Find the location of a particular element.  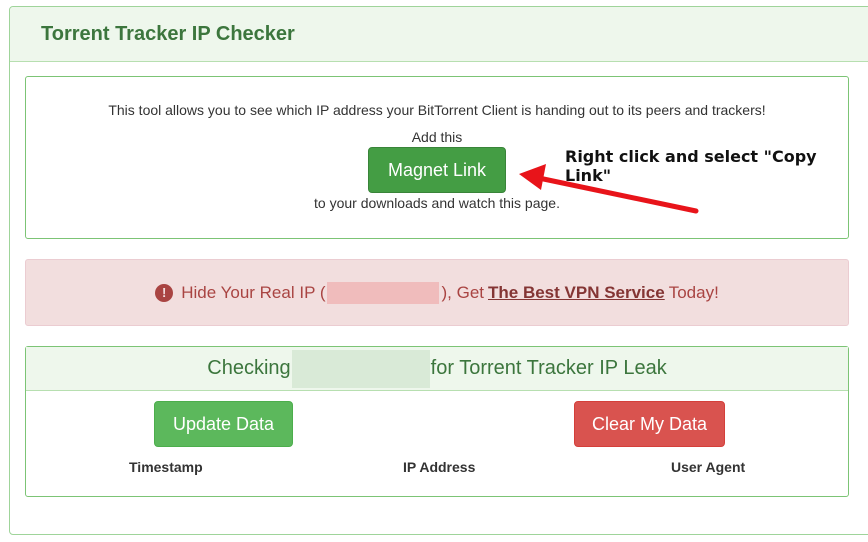

checker-header: Checking for Torrent Tracker IP Leak is located at coordinates (437, 369).